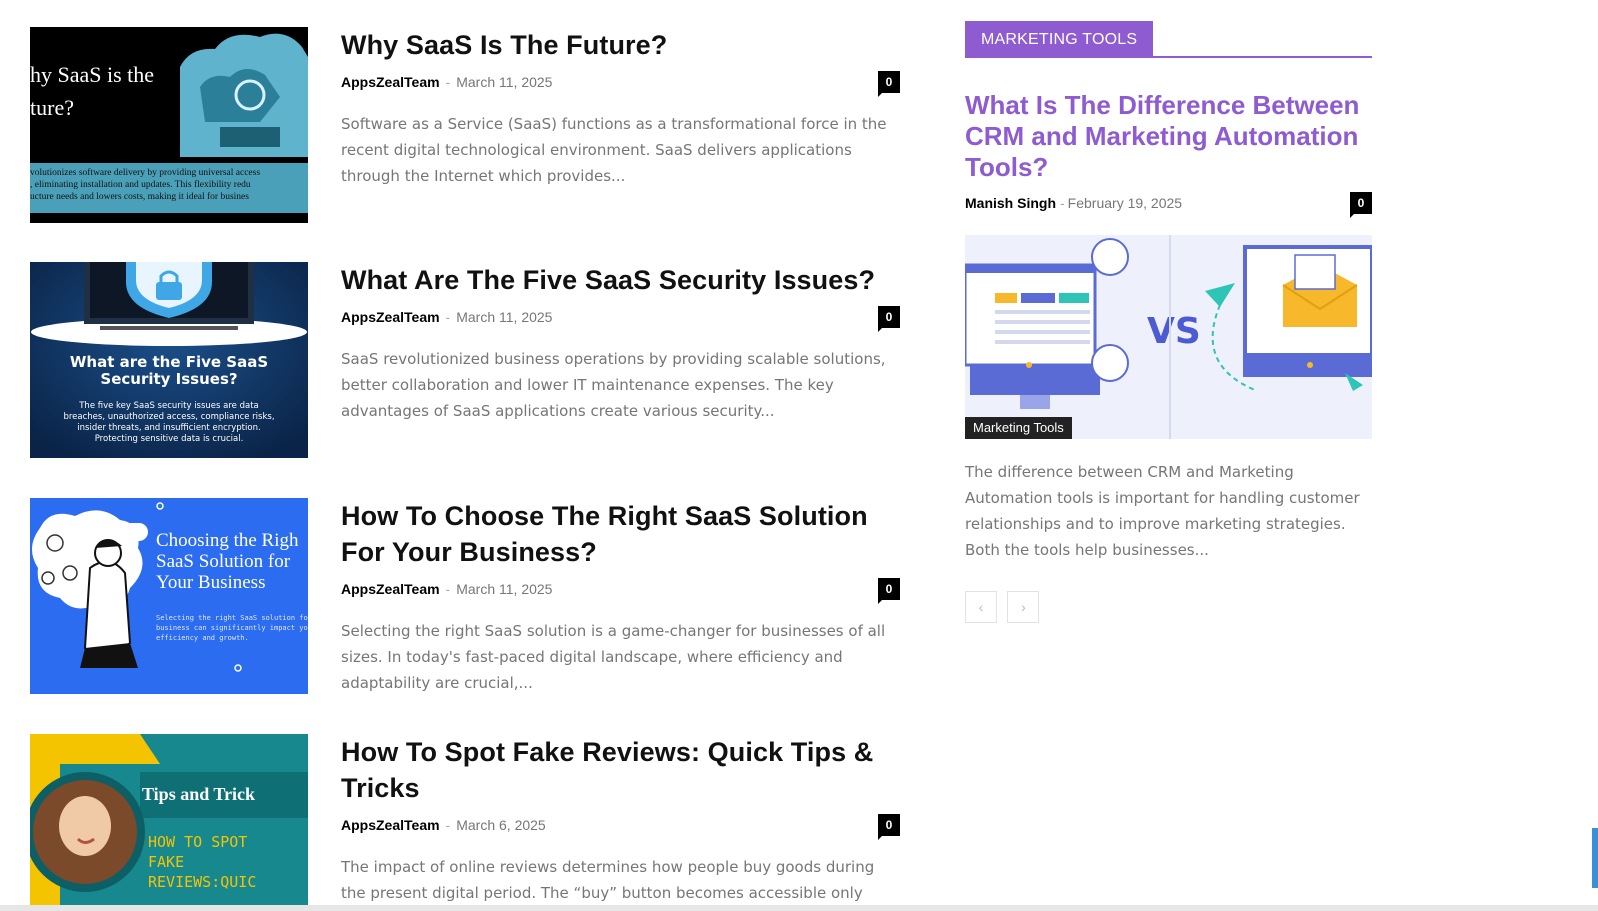  What do you see at coordinates (1023, 607) in the screenshot?
I see `next-page-button: ›` at bounding box center [1023, 607].